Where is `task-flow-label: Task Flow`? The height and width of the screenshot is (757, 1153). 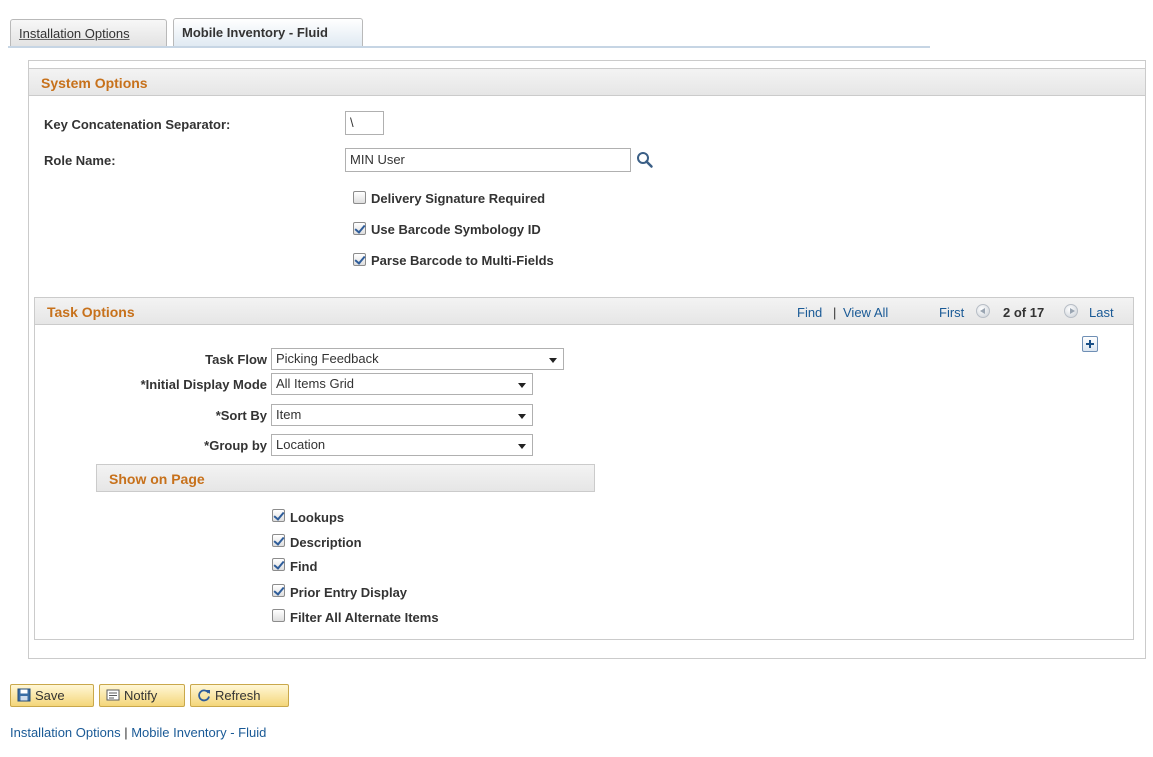
task-flow-label: Task Flow is located at coordinates (236, 359).